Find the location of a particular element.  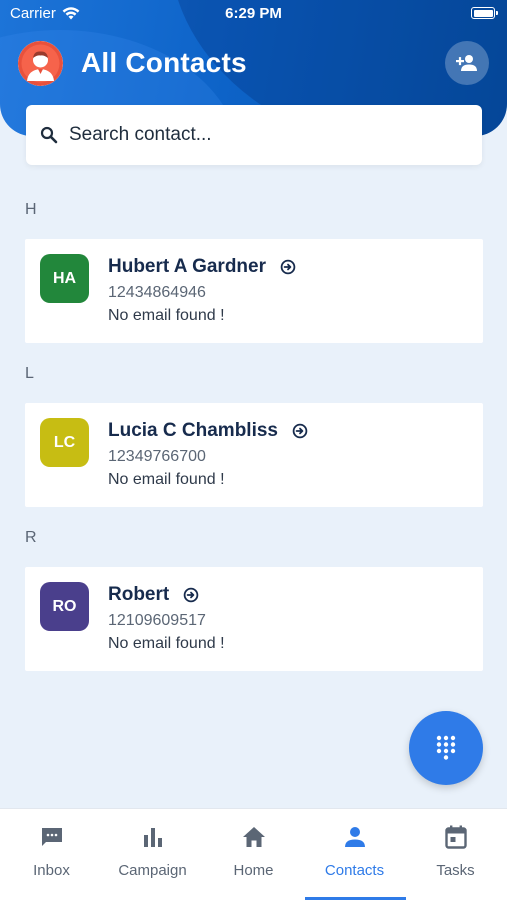

status-time: 6:29 PM is located at coordinates (253, 13).